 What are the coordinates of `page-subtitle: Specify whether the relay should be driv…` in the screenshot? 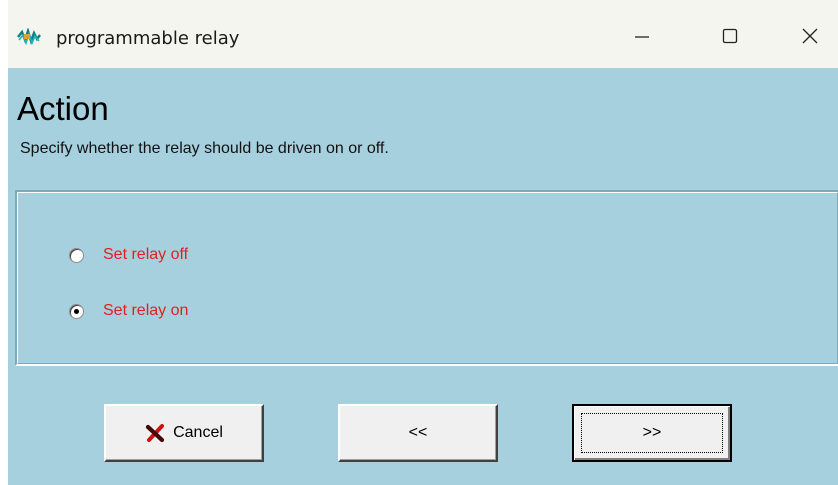 It's located at (204, 148).